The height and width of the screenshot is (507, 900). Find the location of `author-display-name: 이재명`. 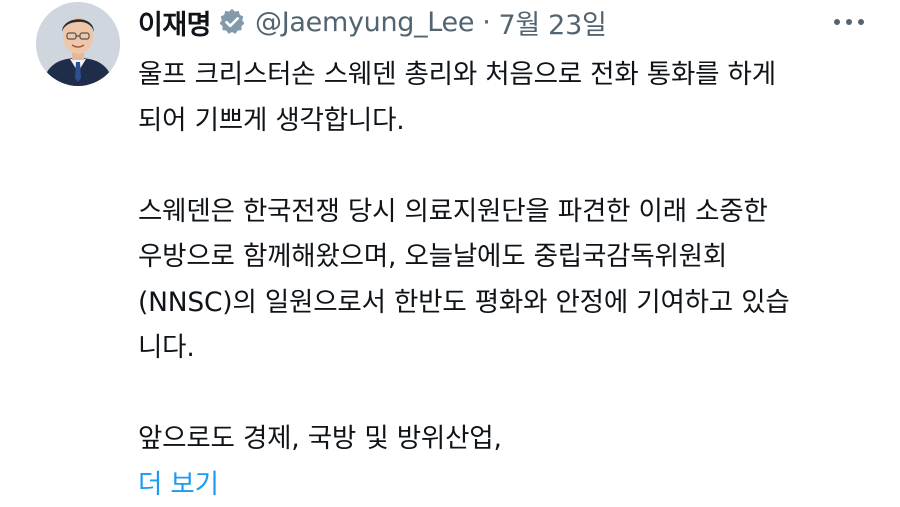

author-display-name: 이재명 is located at coordinates (174, 22).